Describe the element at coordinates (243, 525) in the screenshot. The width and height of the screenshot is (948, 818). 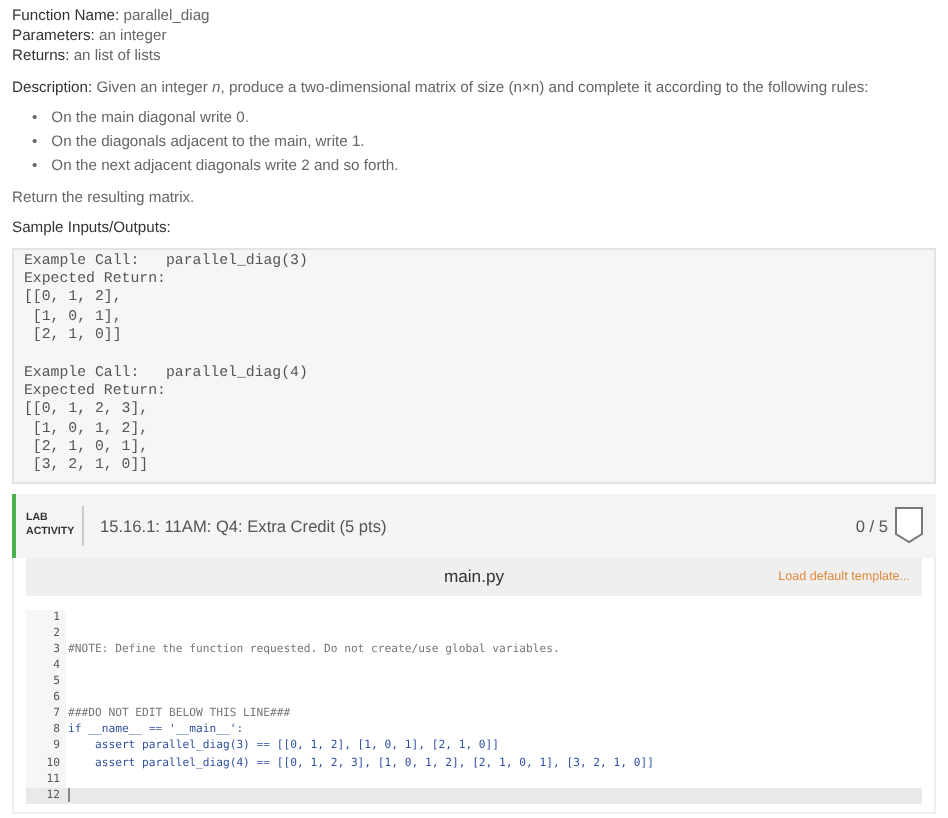
I see `activity-title: 15.16.1: 11AM: Q4: Extra Credit (5 pts)` at that location.